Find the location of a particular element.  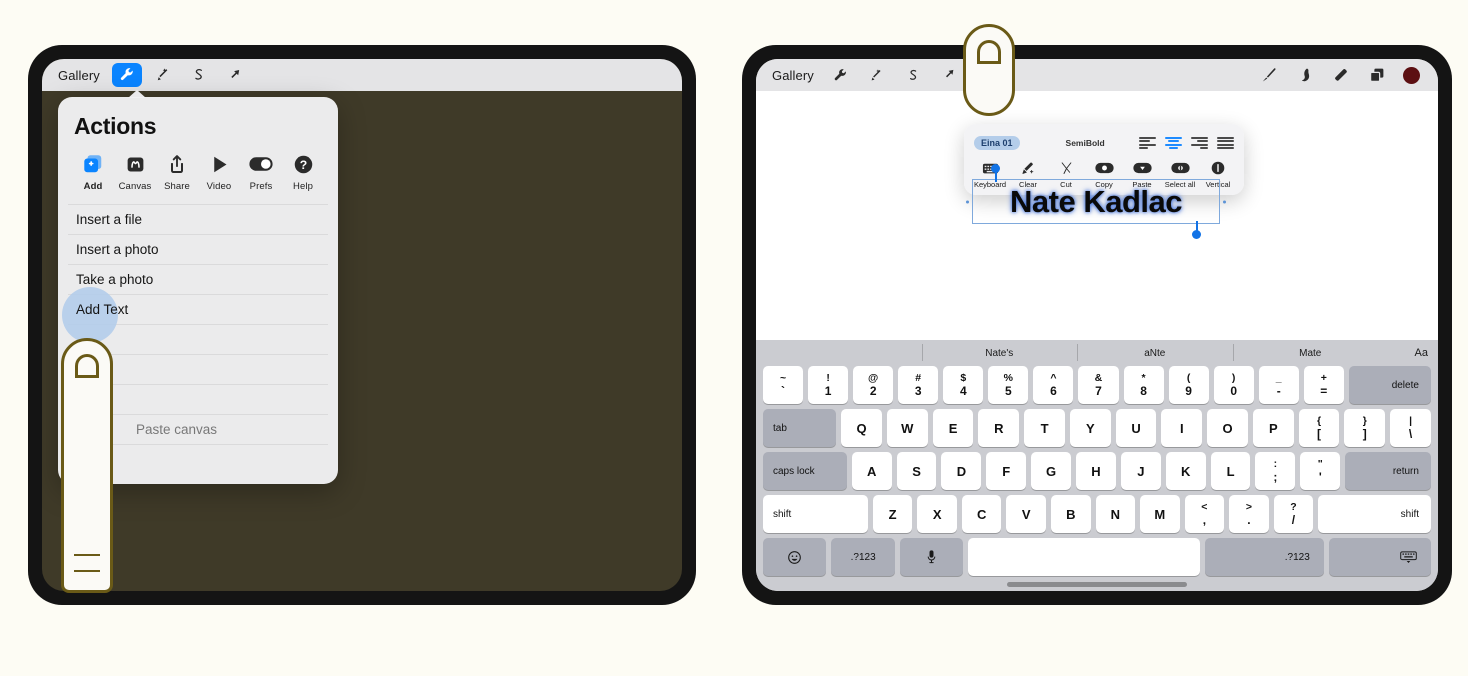

key-emoji is located at coordinates (795, 557).